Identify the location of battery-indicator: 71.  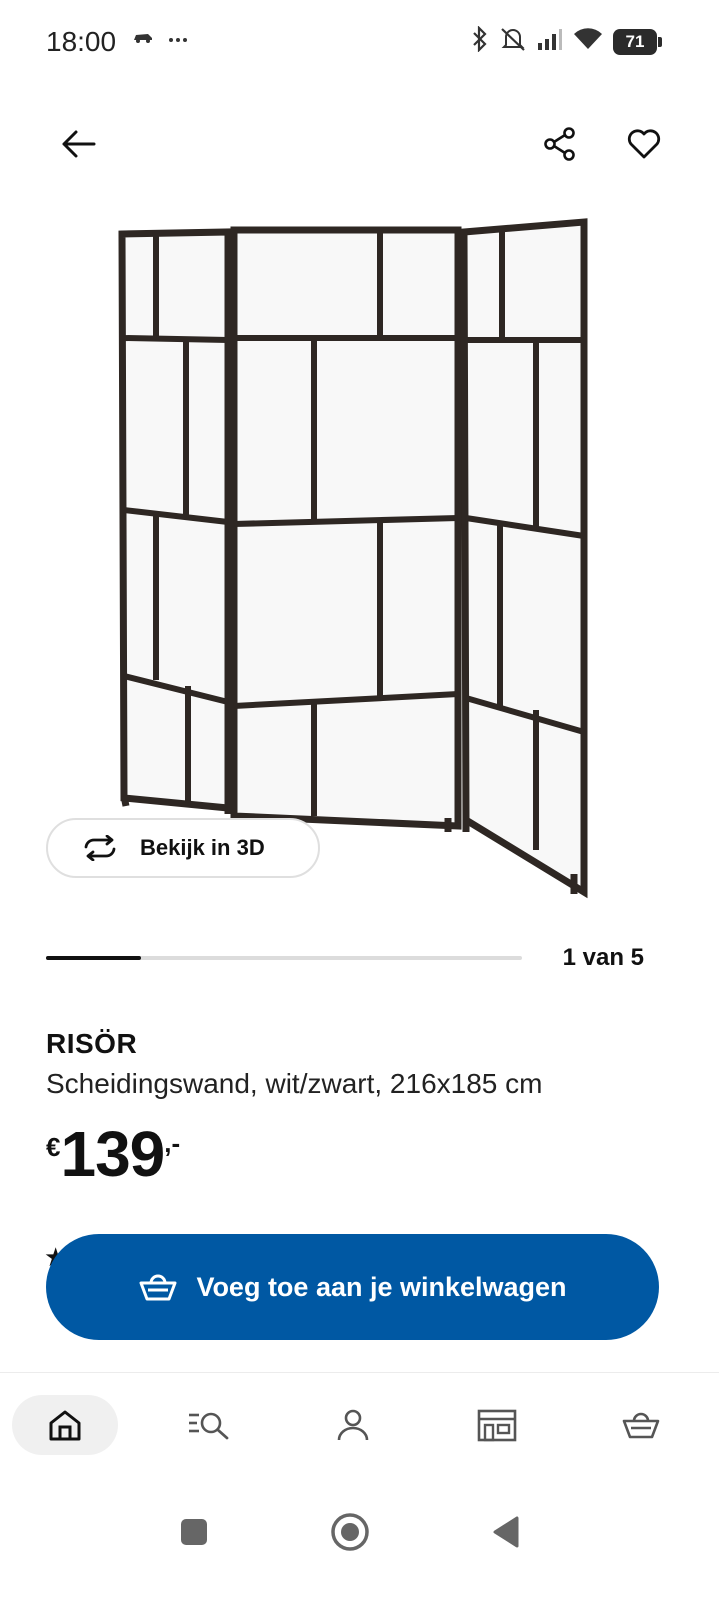
(637, 41).